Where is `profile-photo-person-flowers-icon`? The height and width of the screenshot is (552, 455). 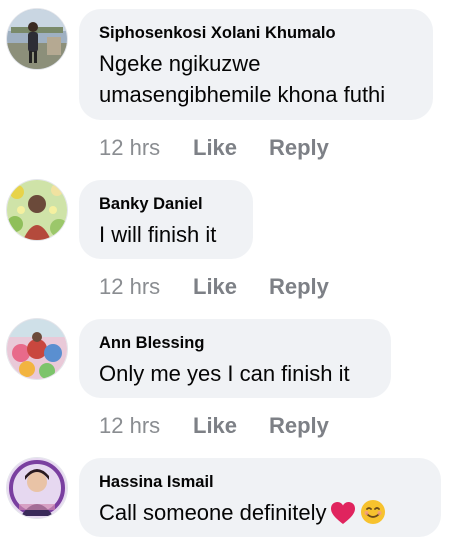
profile-photo-person-flowers-icon is located at coordinates (37, 210).